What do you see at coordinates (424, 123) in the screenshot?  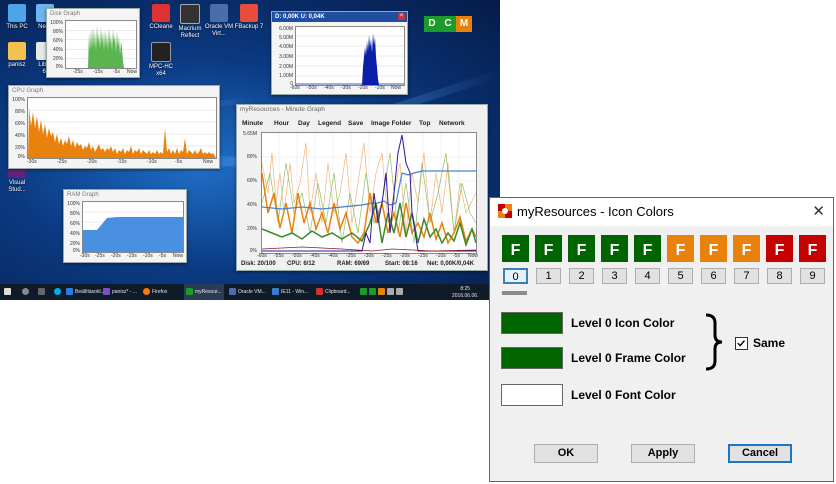 I see `menu-top: Top` at bounding box center [424, 123].